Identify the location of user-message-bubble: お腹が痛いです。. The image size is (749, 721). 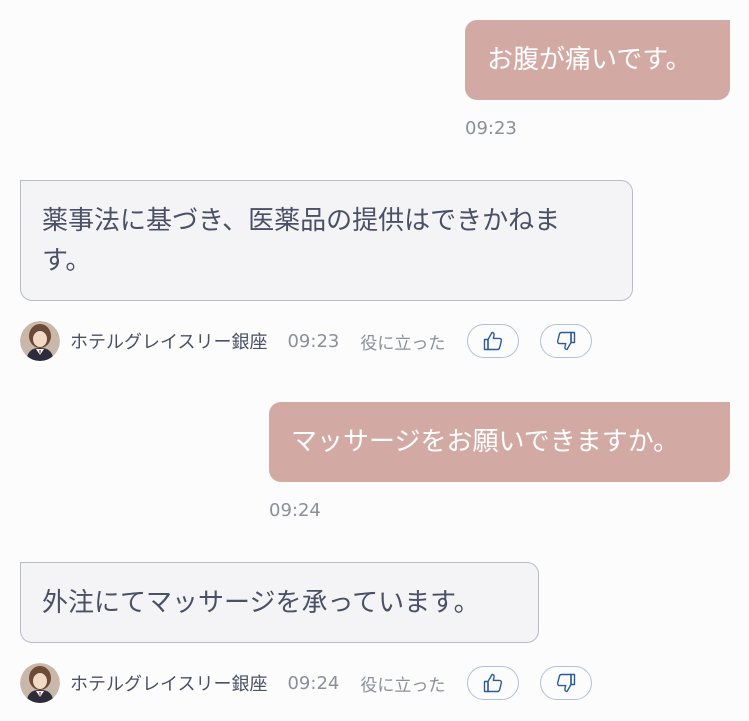
(597, 60).